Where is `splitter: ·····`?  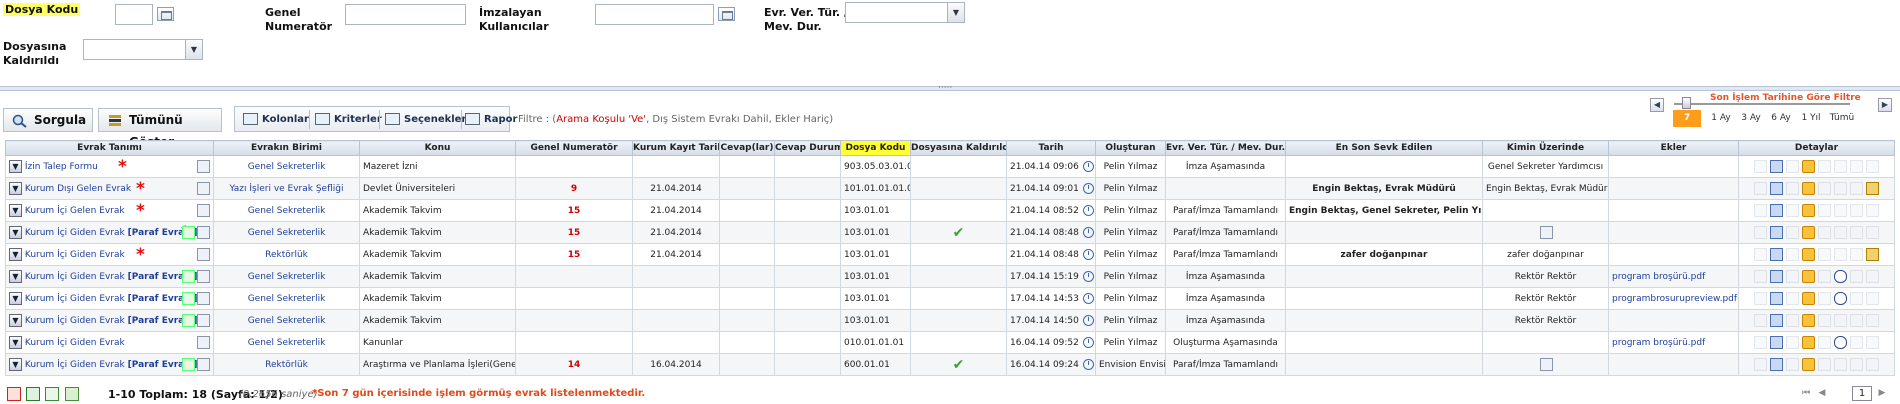
splitter: ····· is located at coordinates (950, 88).